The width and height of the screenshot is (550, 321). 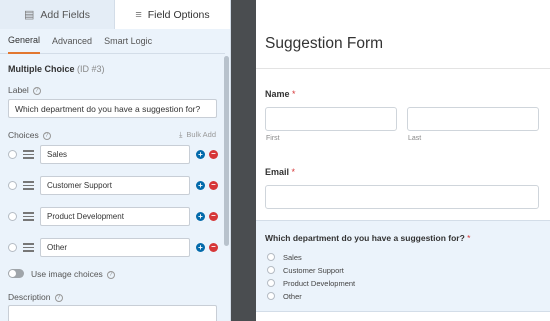 I want to click on last-name-input, so click(x=473, y=119).